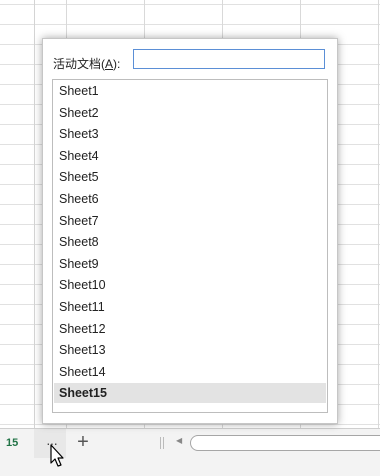  I want to click on sheet-list-item: Sheet14, so click(190, 372).